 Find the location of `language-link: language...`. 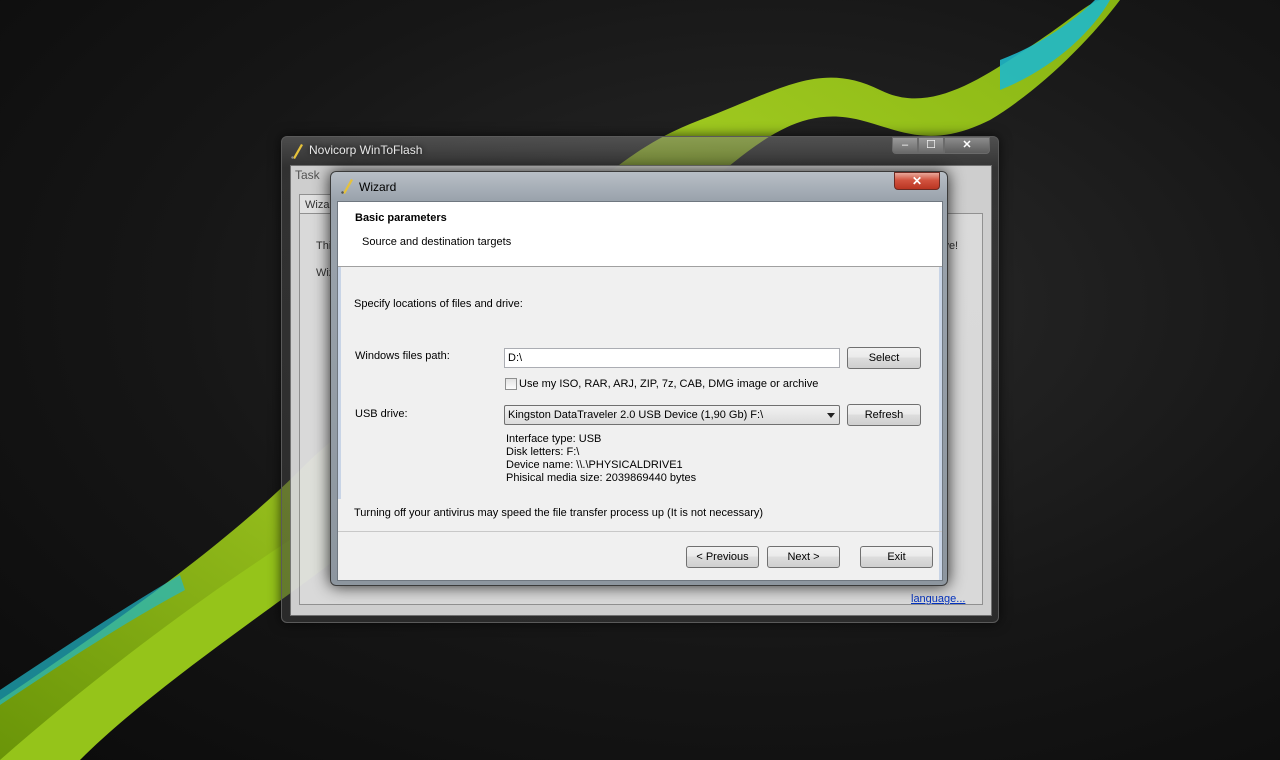

language-link: language... is located at coordinates (938, 599).